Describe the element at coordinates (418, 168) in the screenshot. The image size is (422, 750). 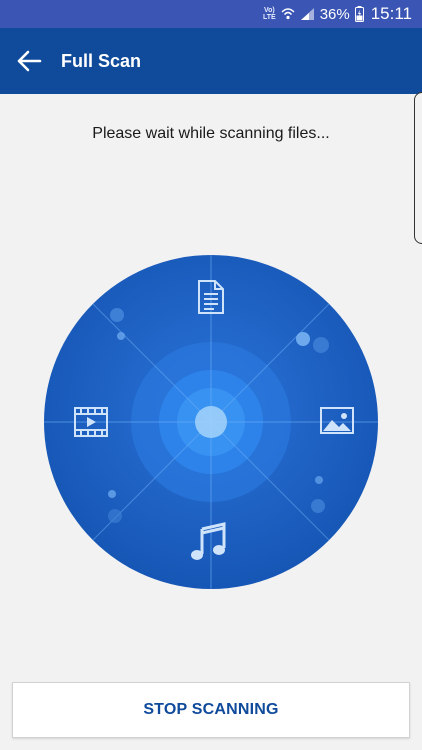
I see `edge-panel-handle` at that location.